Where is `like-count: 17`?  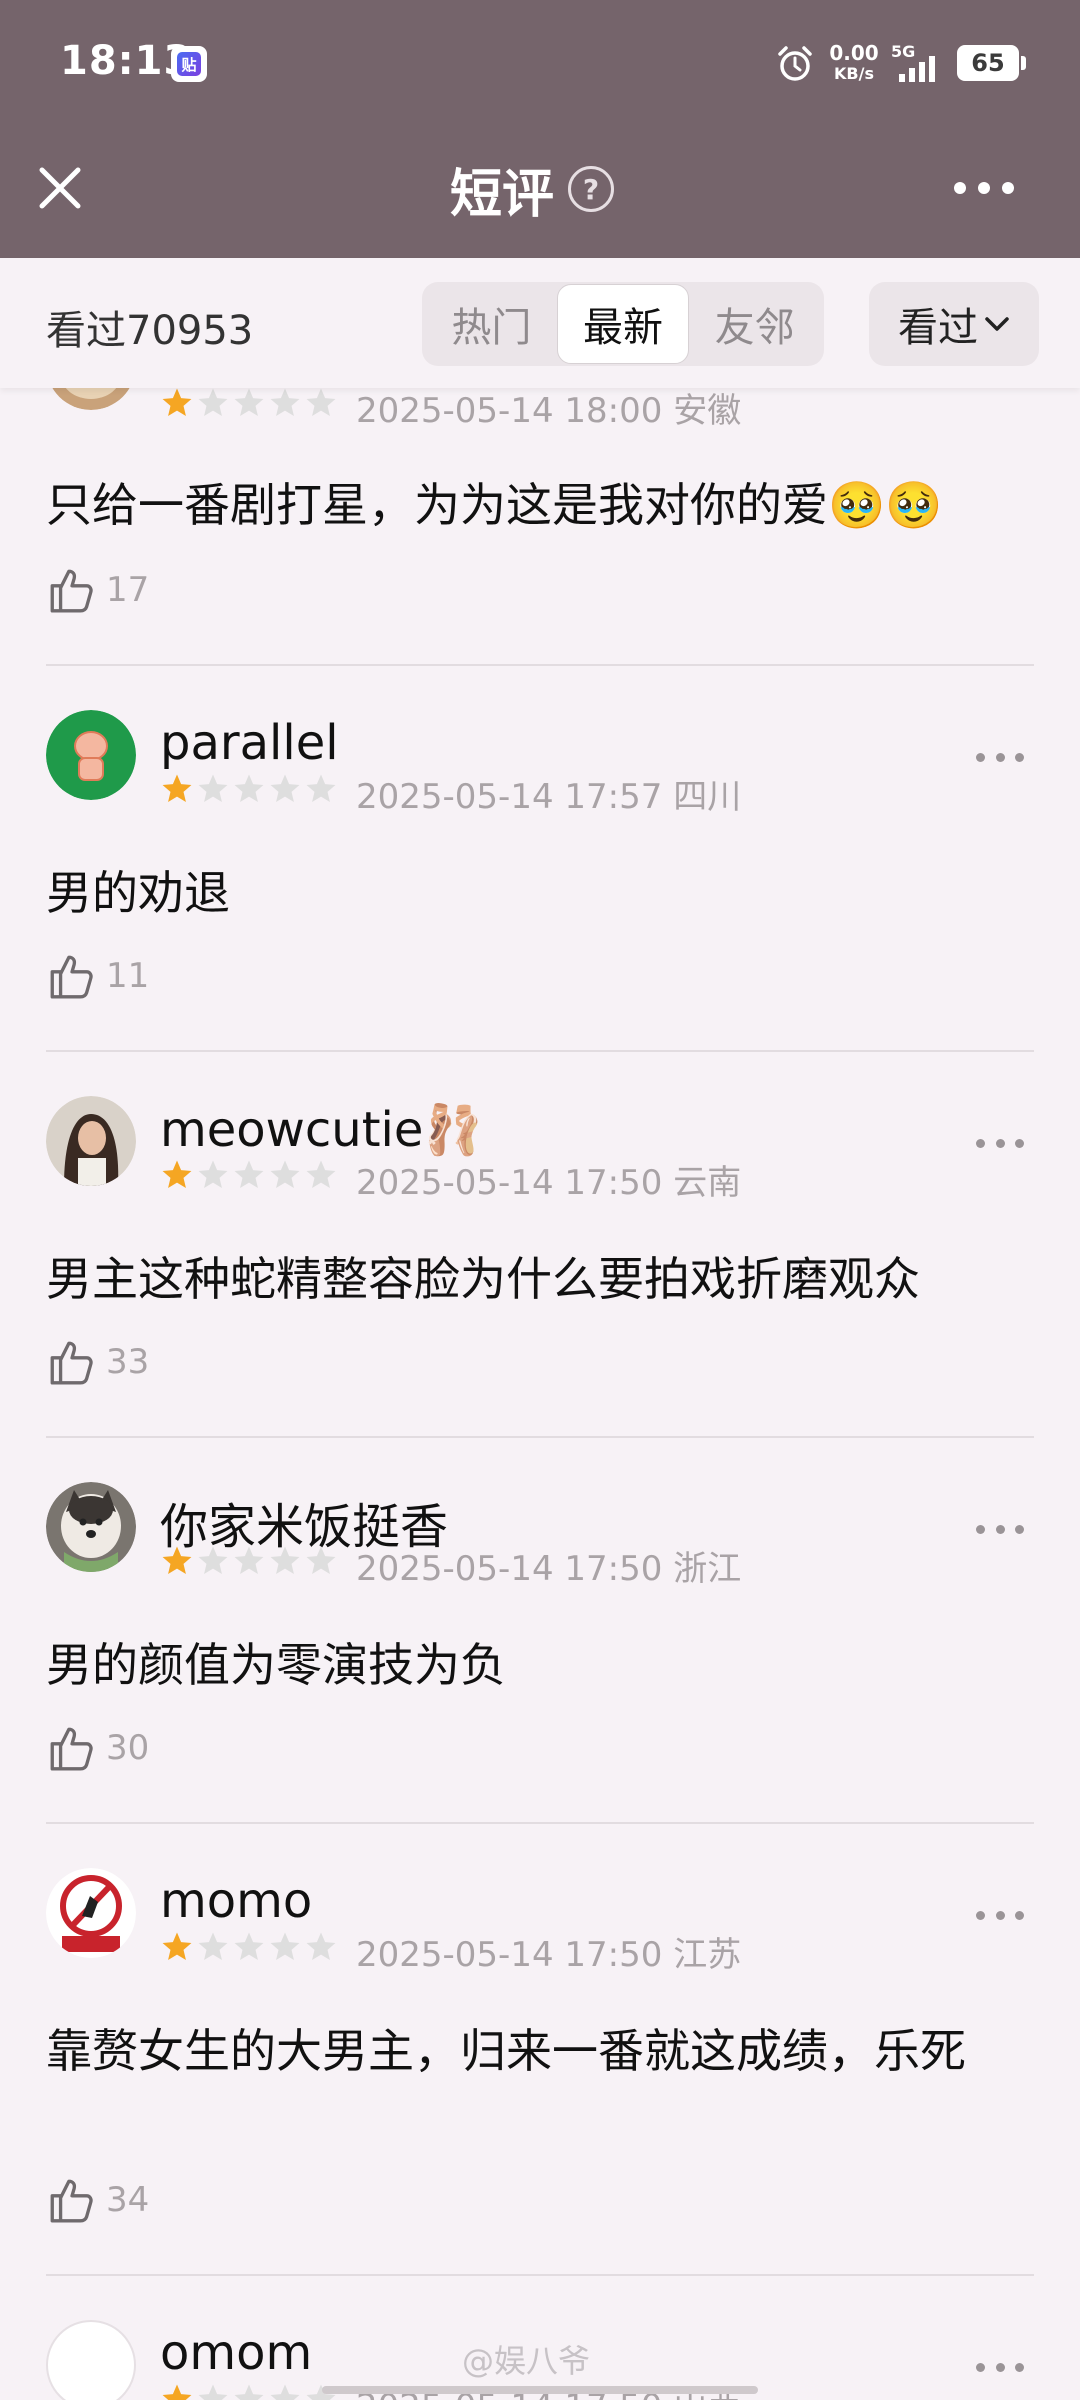
like-count: 17 is located at coordinates (128, 590).